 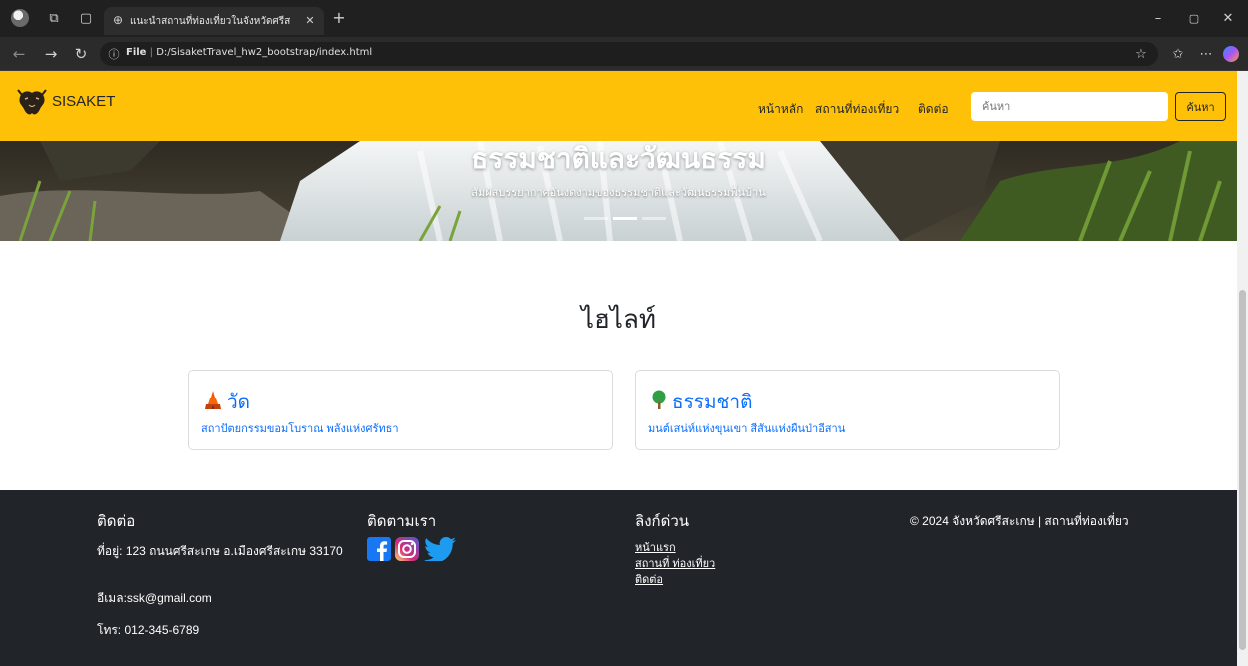 What do you see at coordinates (136, 52) in the screenshot?
I see `address-prefix: File` at bounding box center [136, 52].